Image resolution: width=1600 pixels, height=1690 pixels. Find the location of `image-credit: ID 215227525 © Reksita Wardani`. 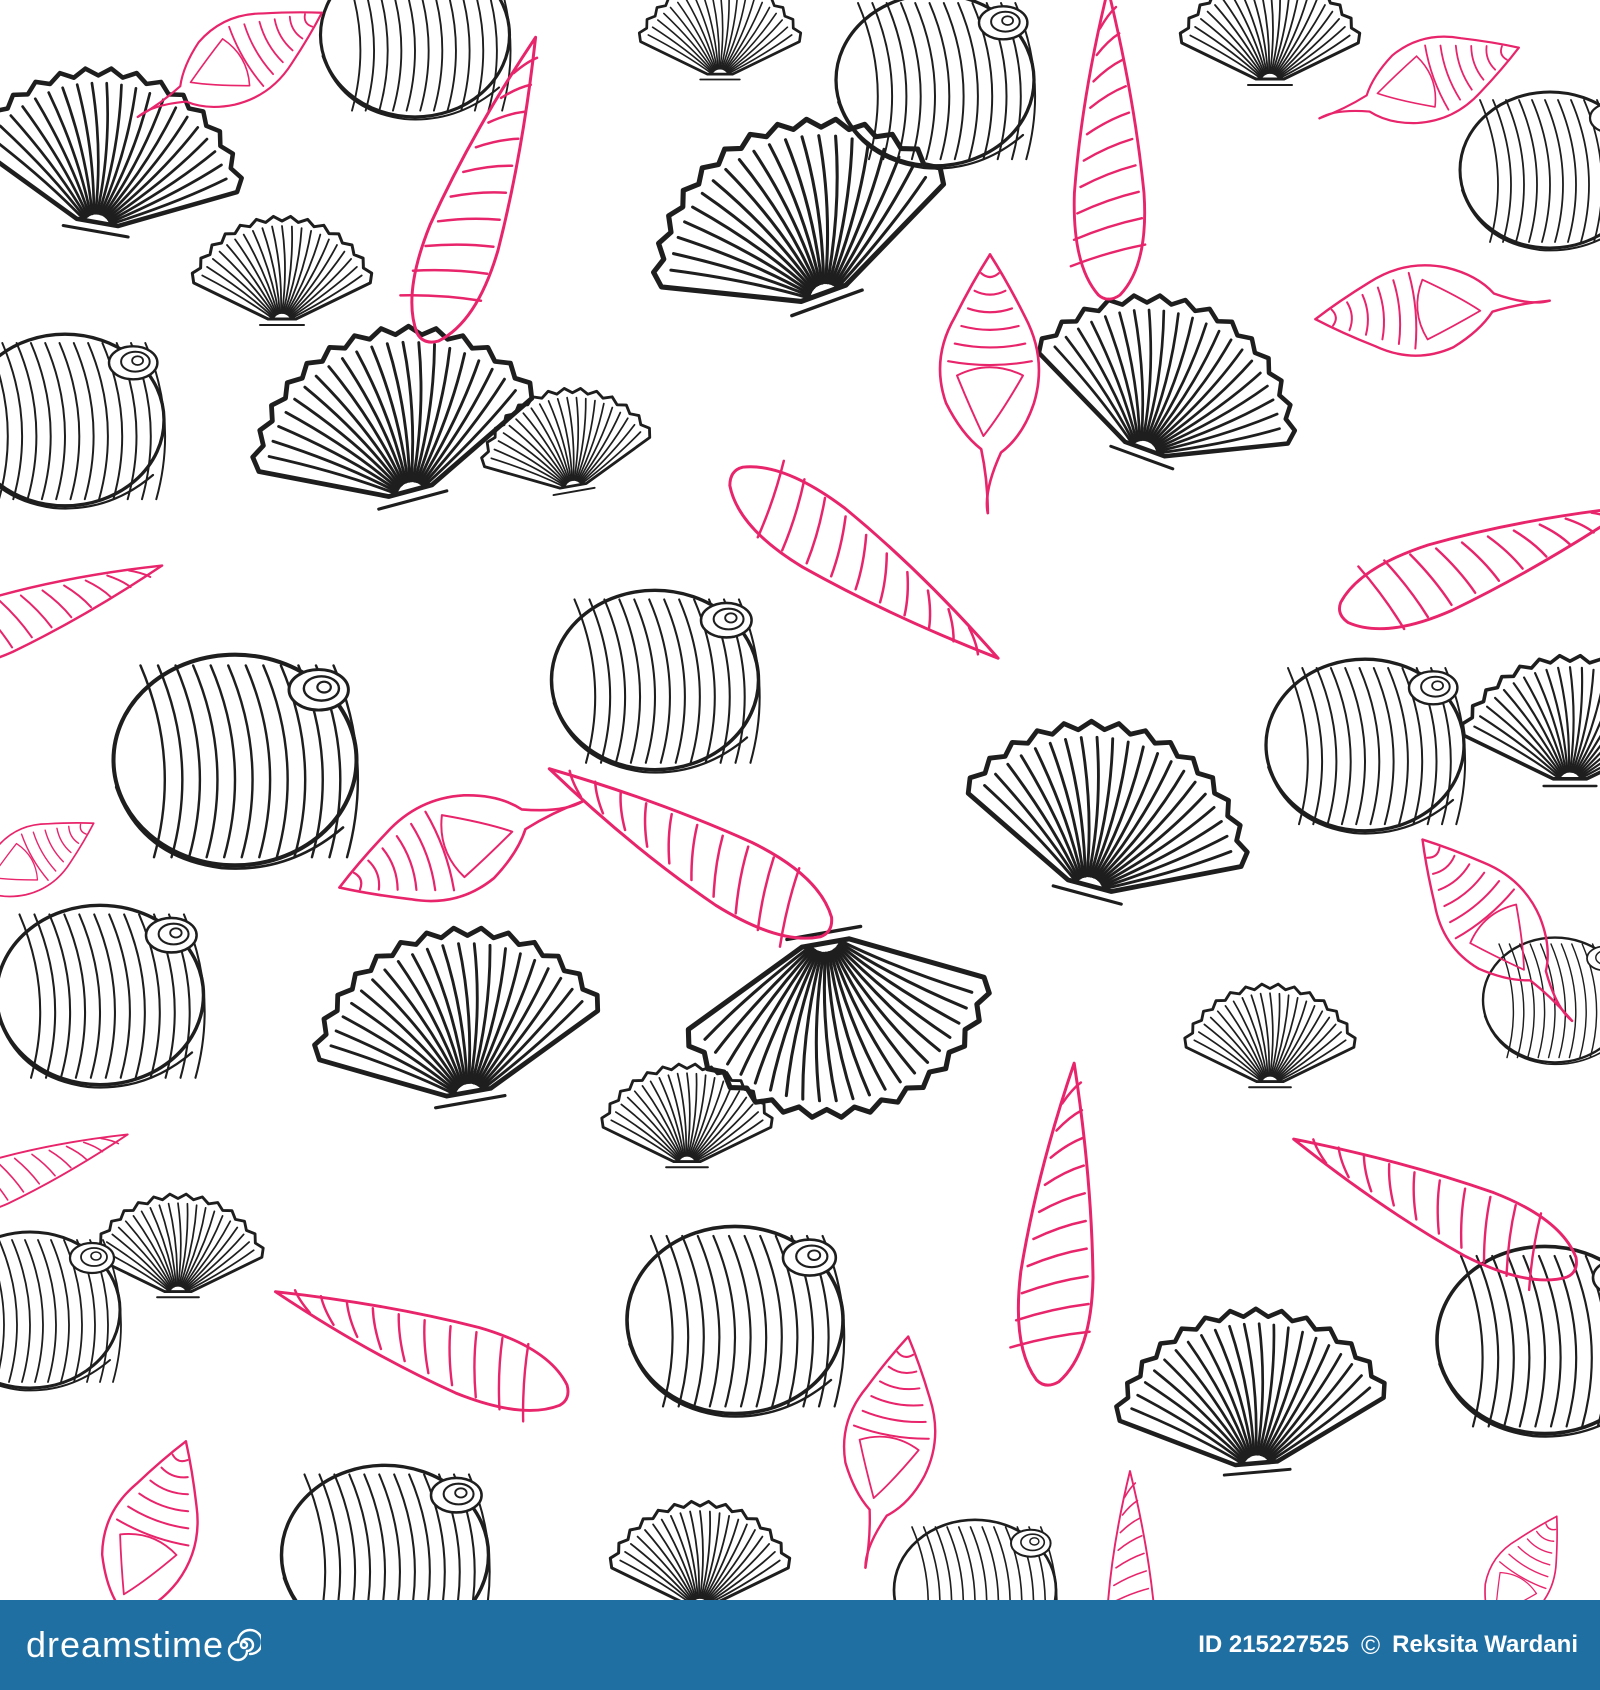

image-credit: ID 215227525 © Reksita Wardani is located at coordinates (1388, 1645).